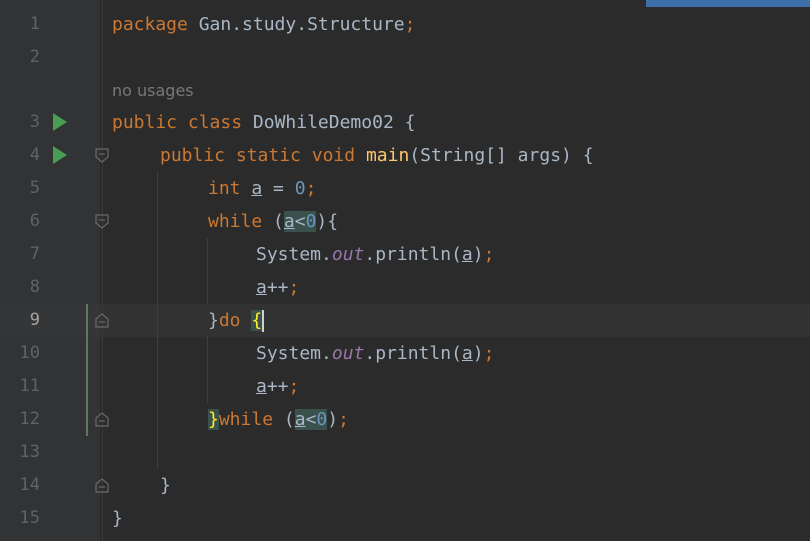 Image resolution: width=810 pixels, height=541 pixels. What do you see at coordinates (29, 386) in the screenshot?
I see `line-number: 11` at bounding box center [29, 386].